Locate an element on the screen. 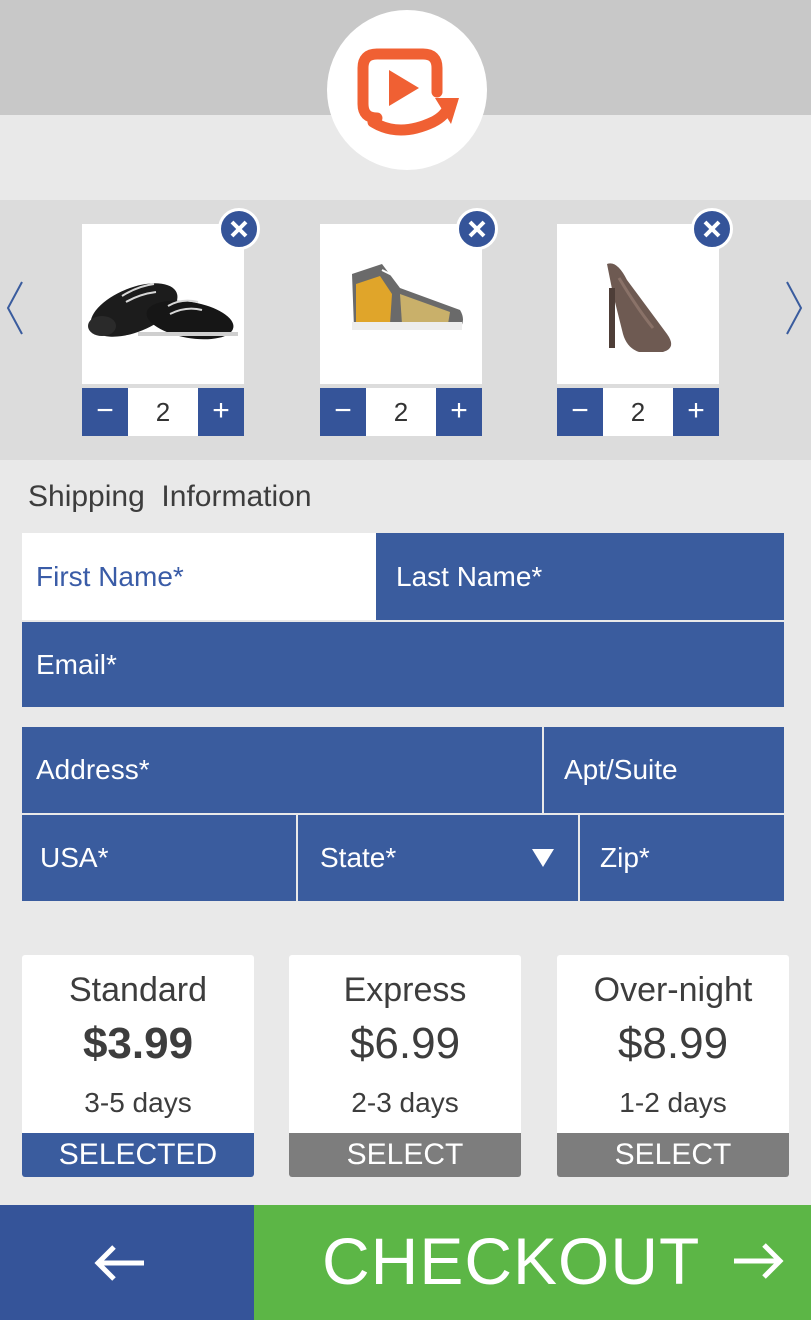  shipping-option-days: 2-3 days is located at coordinates (405, 1102).